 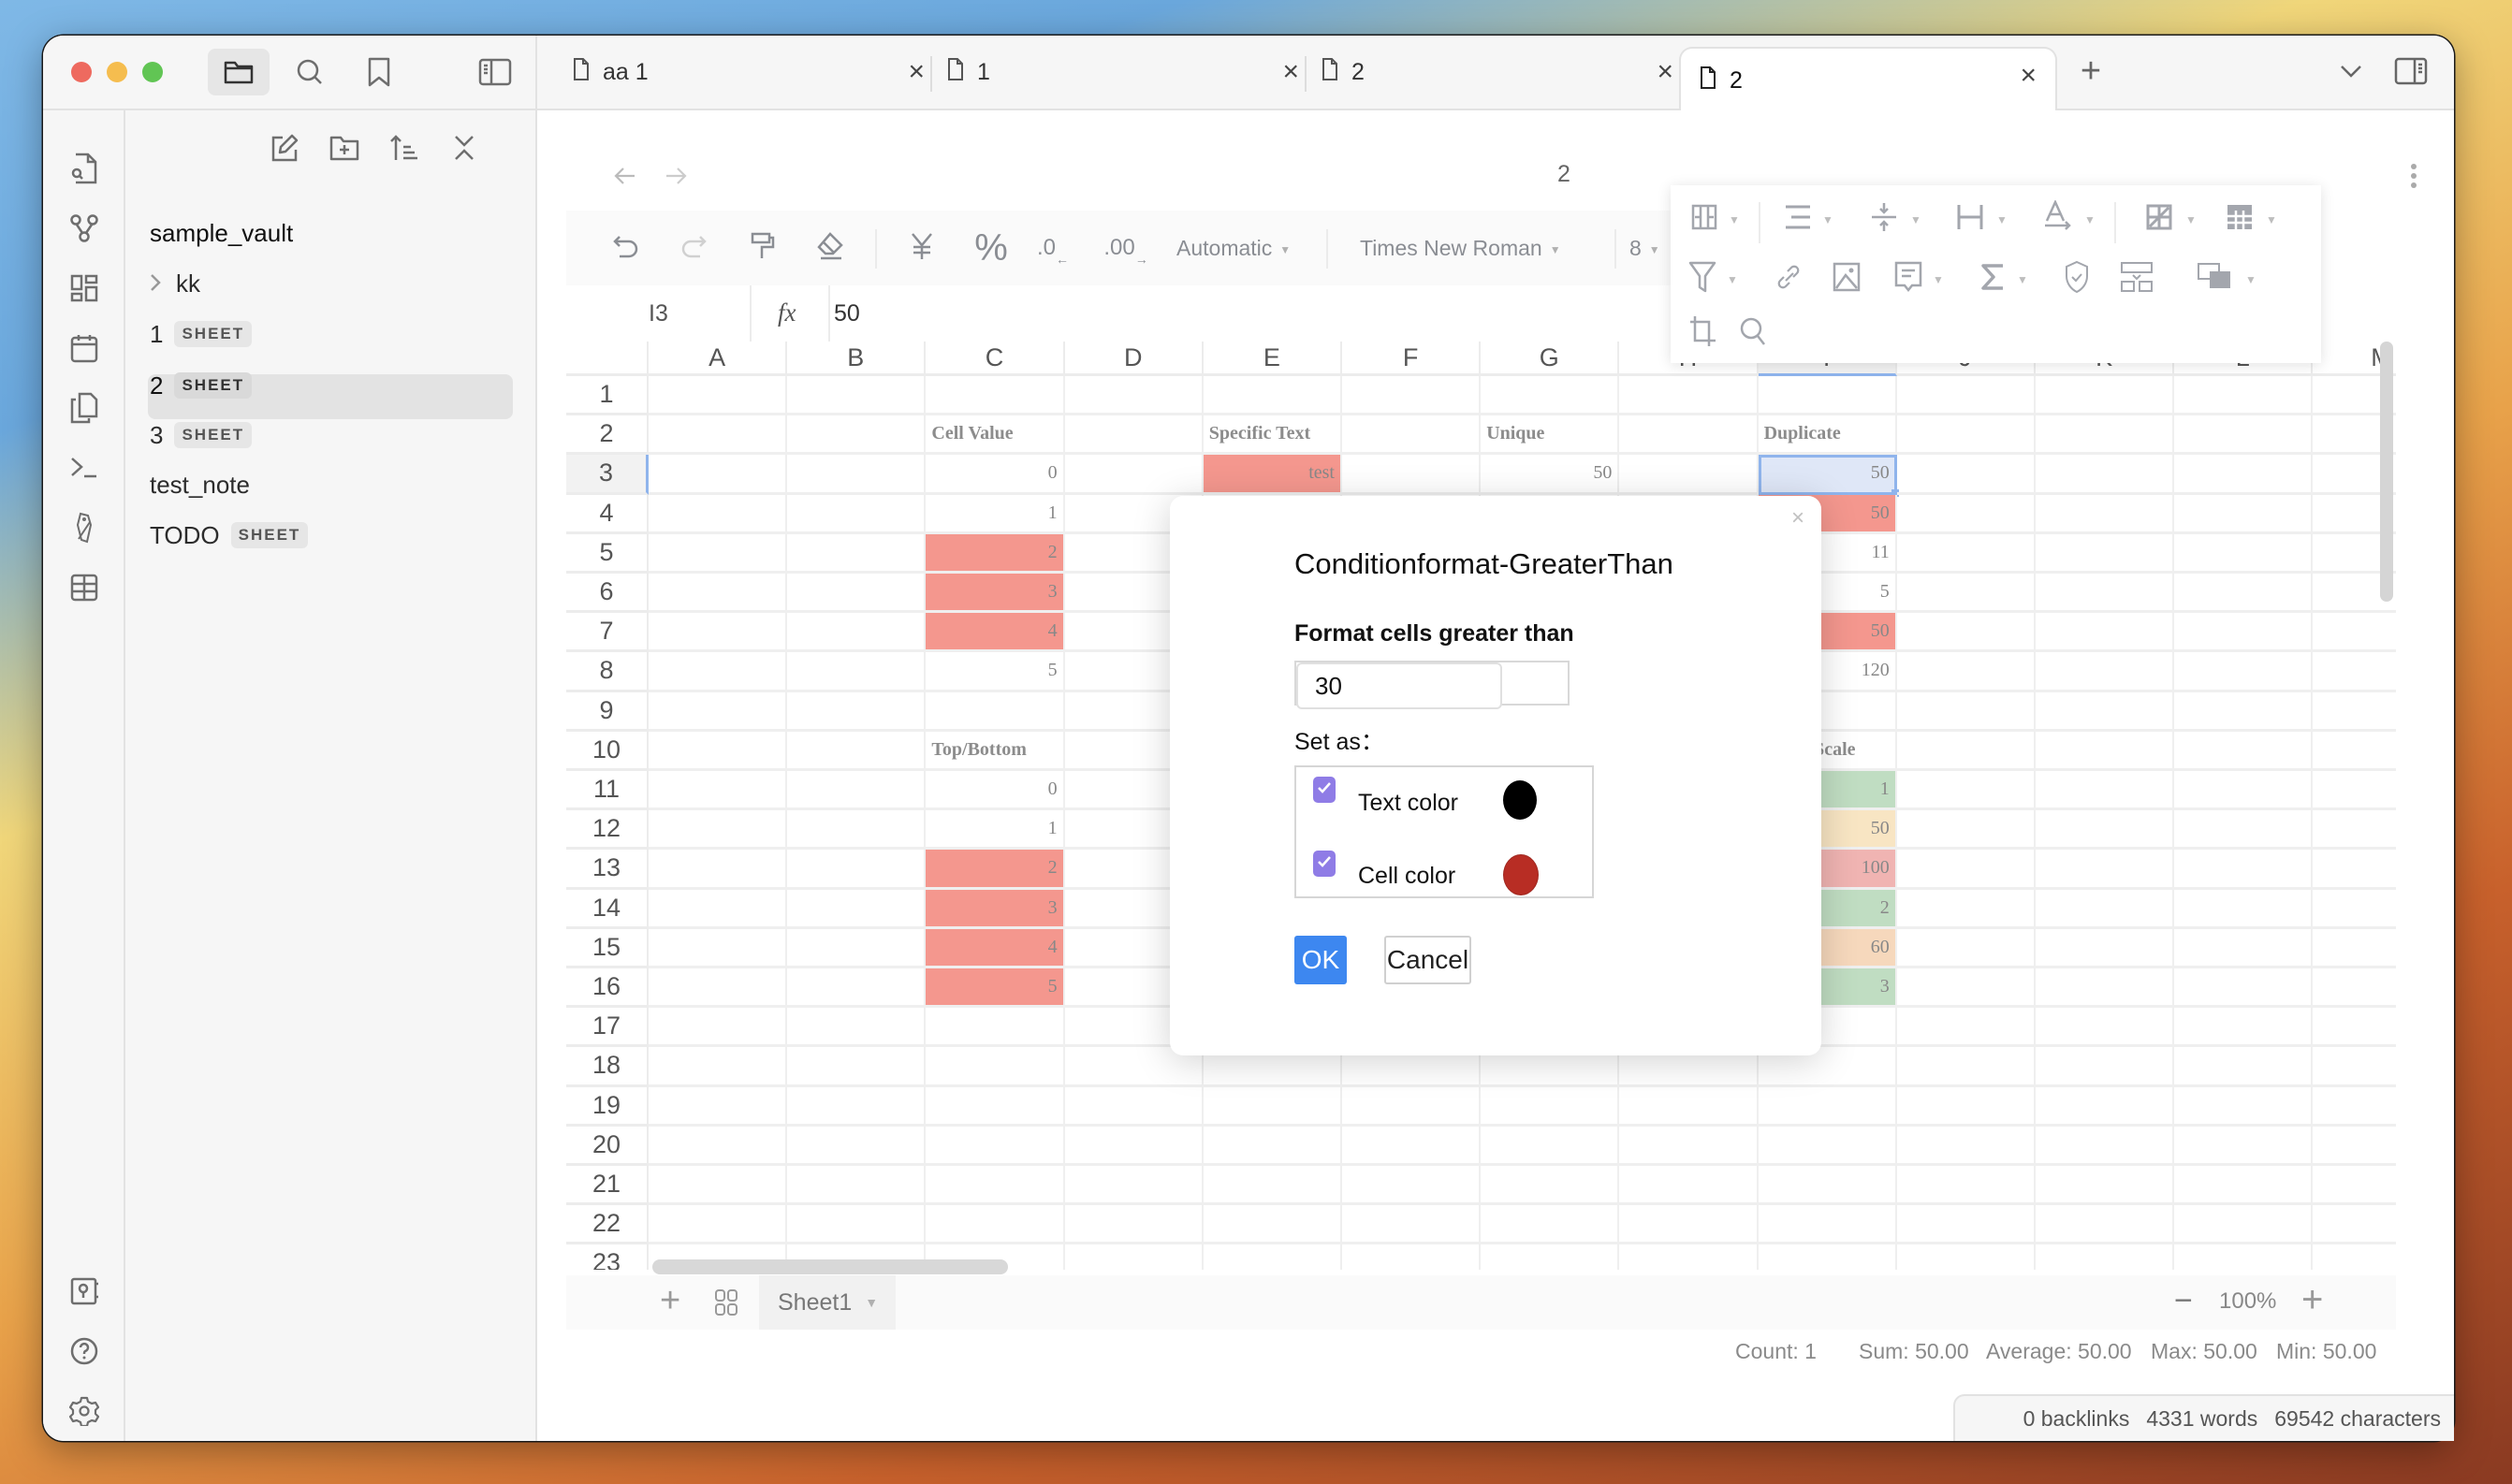 I want to click on cell-A6, so click(x=718, y=594).